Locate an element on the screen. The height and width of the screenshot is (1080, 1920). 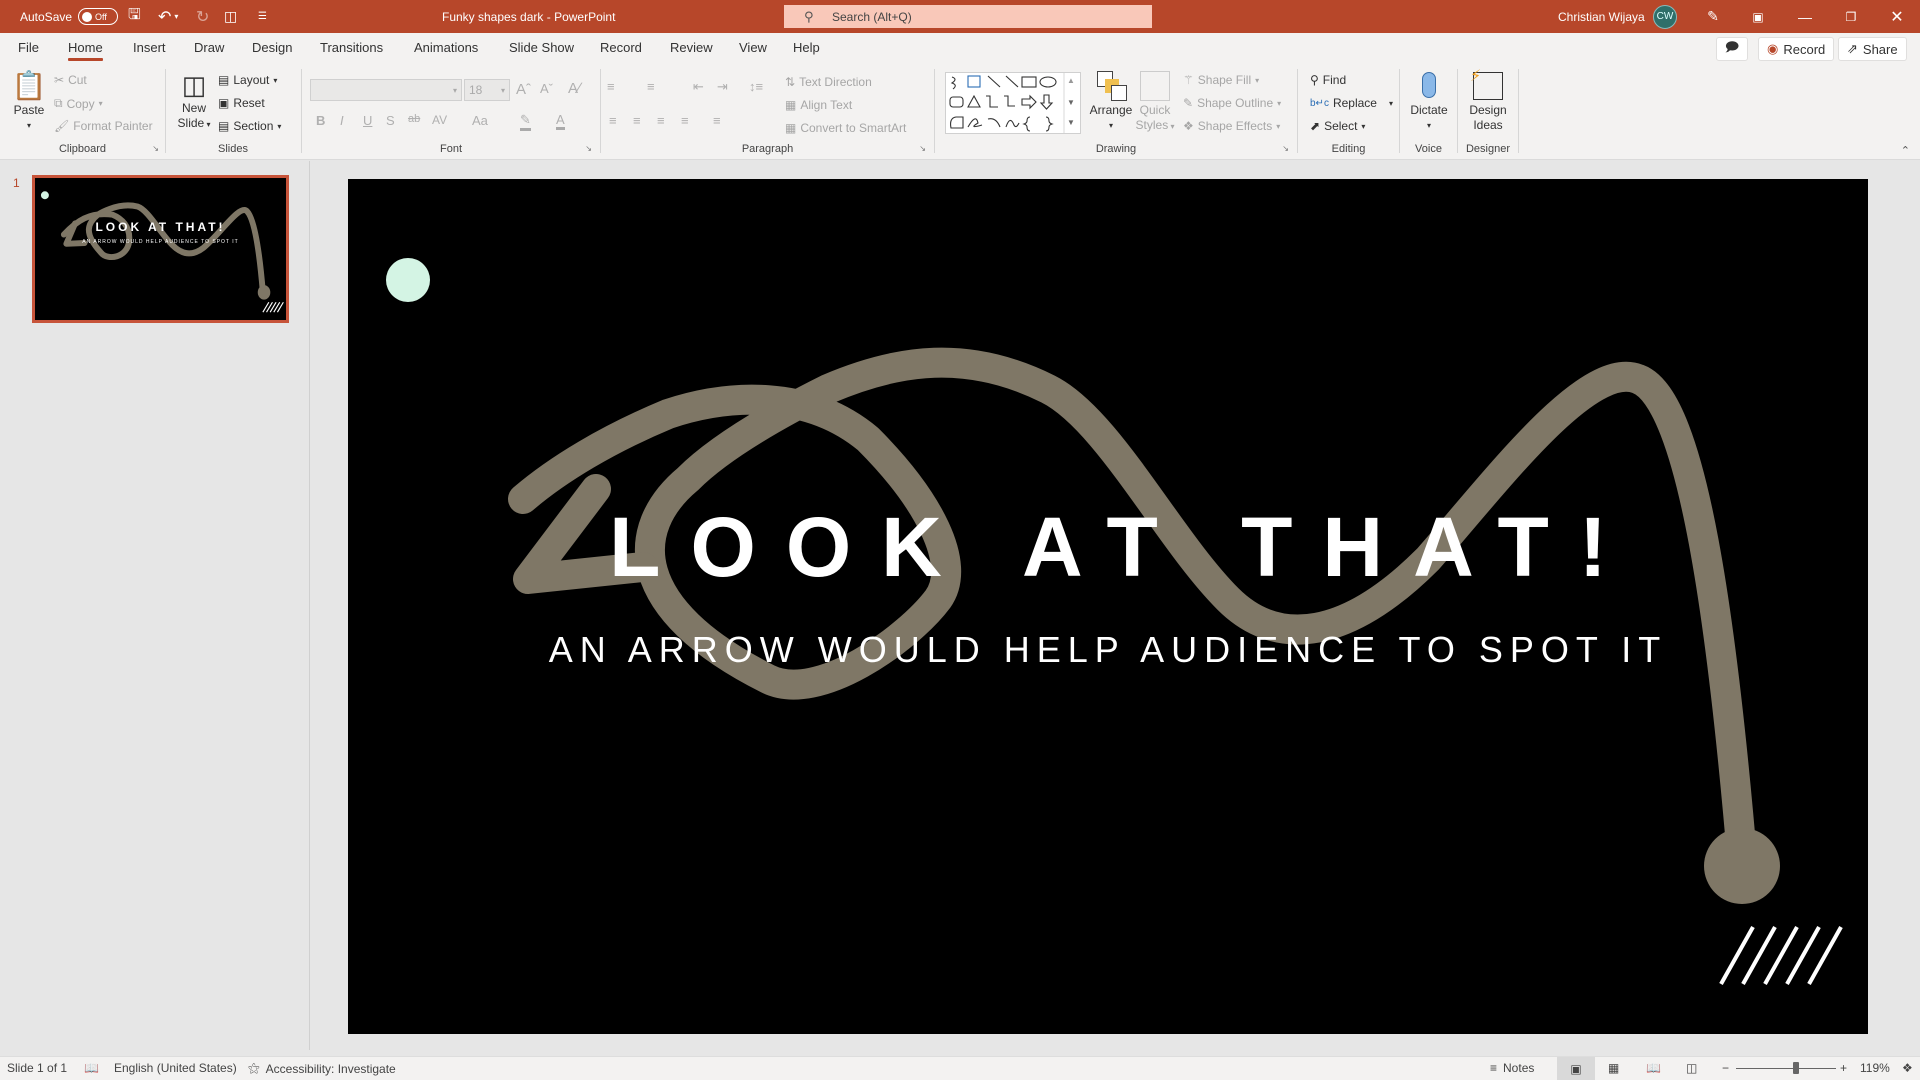
zoom-out-button: − is located at coordinates (1725, 1068).